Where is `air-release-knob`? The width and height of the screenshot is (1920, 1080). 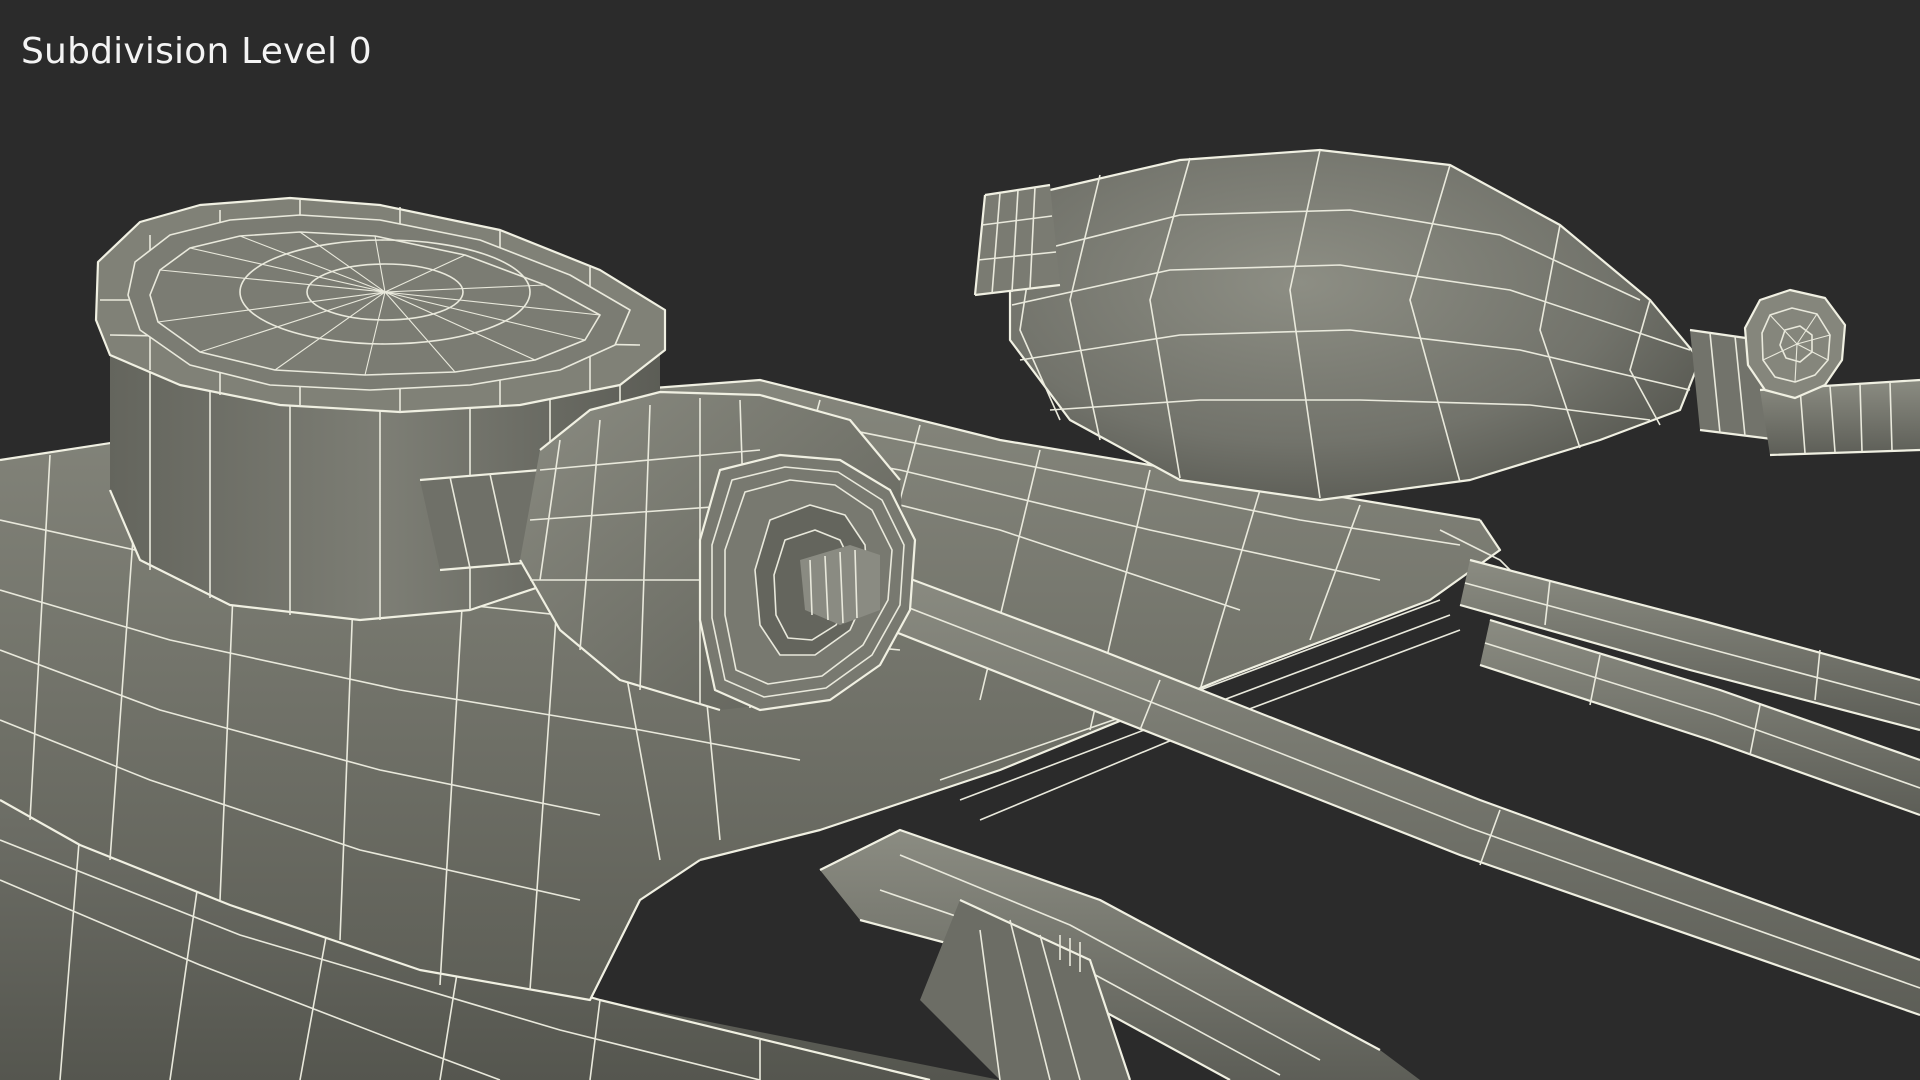 air-release-knob is located at coordinates (1795, 344).